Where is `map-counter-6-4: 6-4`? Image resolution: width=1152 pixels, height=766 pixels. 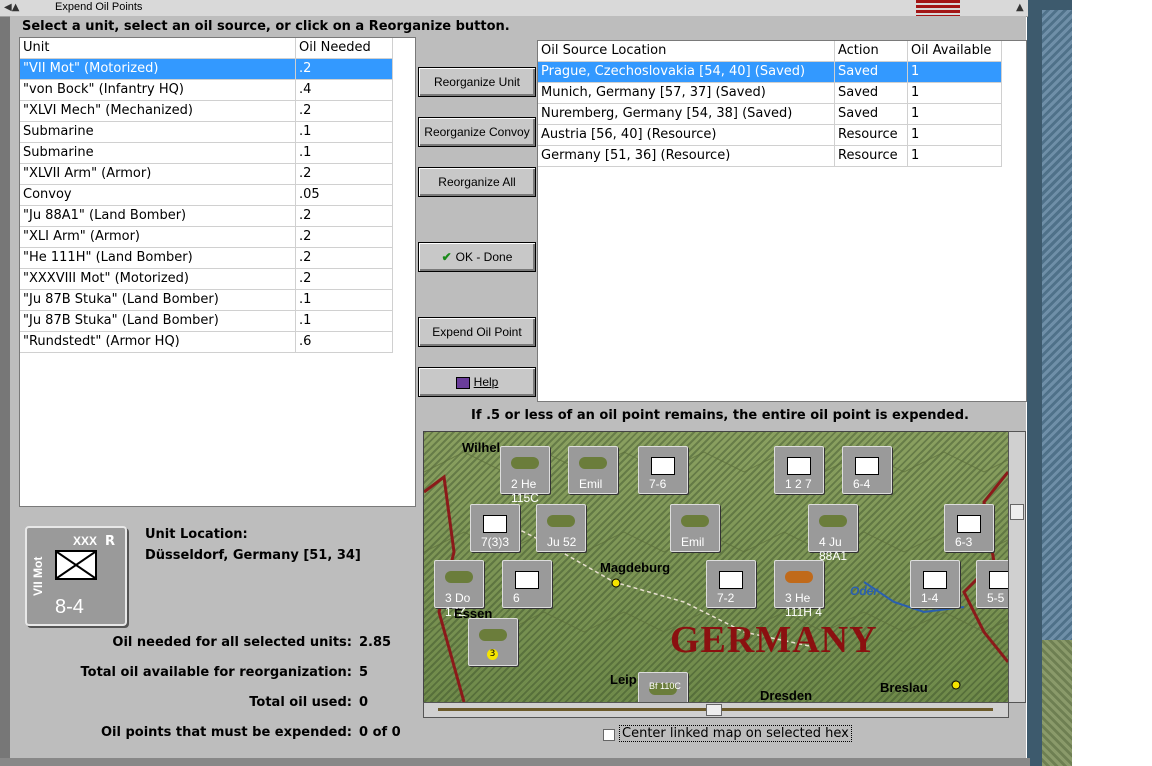 map-counter-6-4: 6-4 is located at coordinates (867, 470).